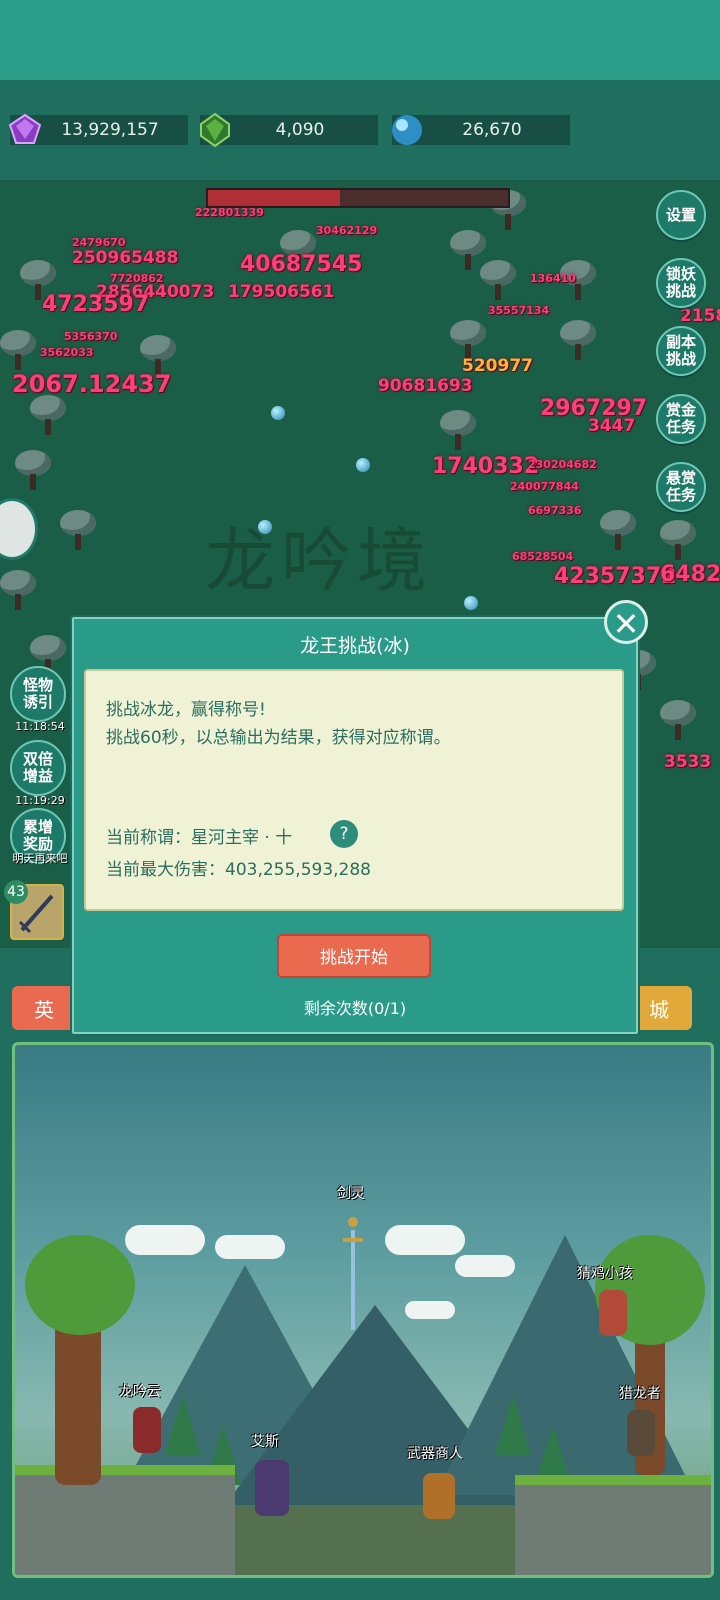 This screenshot has height=1600, width=720. What do you see at coordinates (354, 956) in the screenshot?
I see `start-challenge-button: 挑战开始` at bounding box center [354, 956].